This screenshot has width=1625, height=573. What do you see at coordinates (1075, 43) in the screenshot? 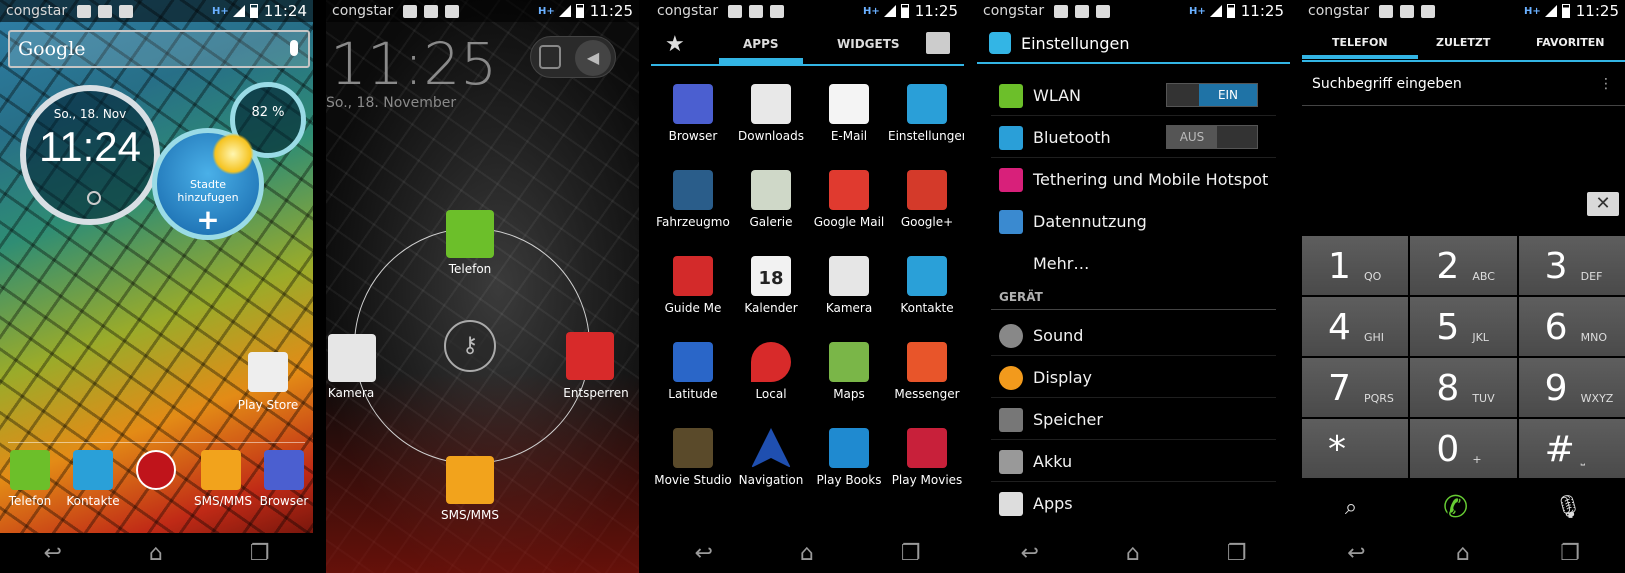
I see `settings-title: Einstellungen` at bounding box center [1075, 43].